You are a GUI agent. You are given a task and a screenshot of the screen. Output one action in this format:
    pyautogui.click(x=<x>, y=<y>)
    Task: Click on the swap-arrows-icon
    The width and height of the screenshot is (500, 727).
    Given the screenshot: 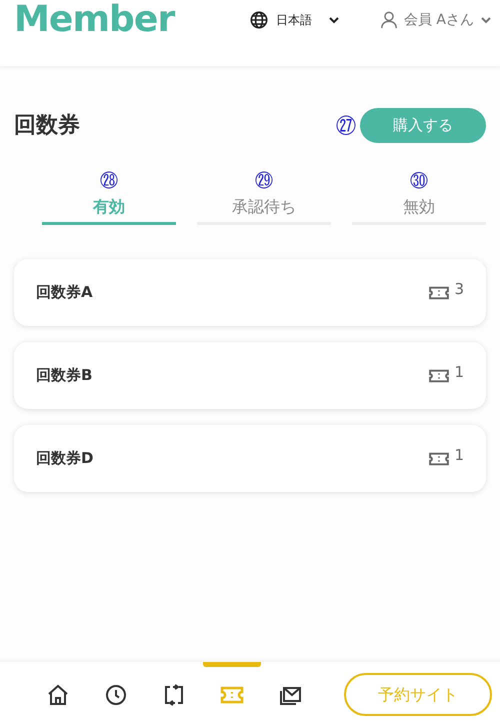 What is the action you would take?
    pyautogui.click(x=174, y=694)
    